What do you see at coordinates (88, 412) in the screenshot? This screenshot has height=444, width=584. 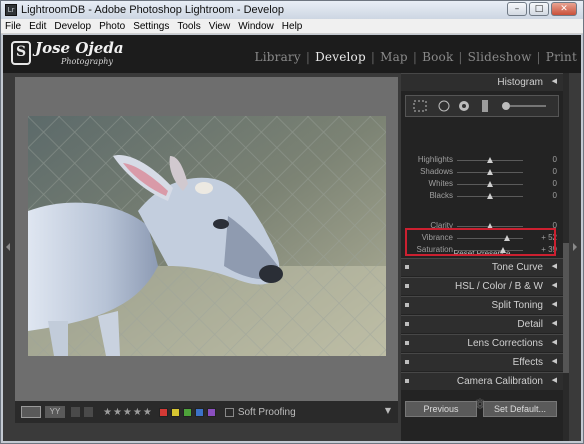 I see `flag-reject-icon` at bounding box center [88, 412].